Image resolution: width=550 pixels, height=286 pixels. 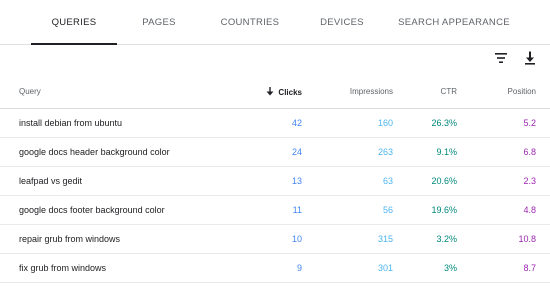 I want to click on tab-pages: PAGES, so click(x=159, y=22).